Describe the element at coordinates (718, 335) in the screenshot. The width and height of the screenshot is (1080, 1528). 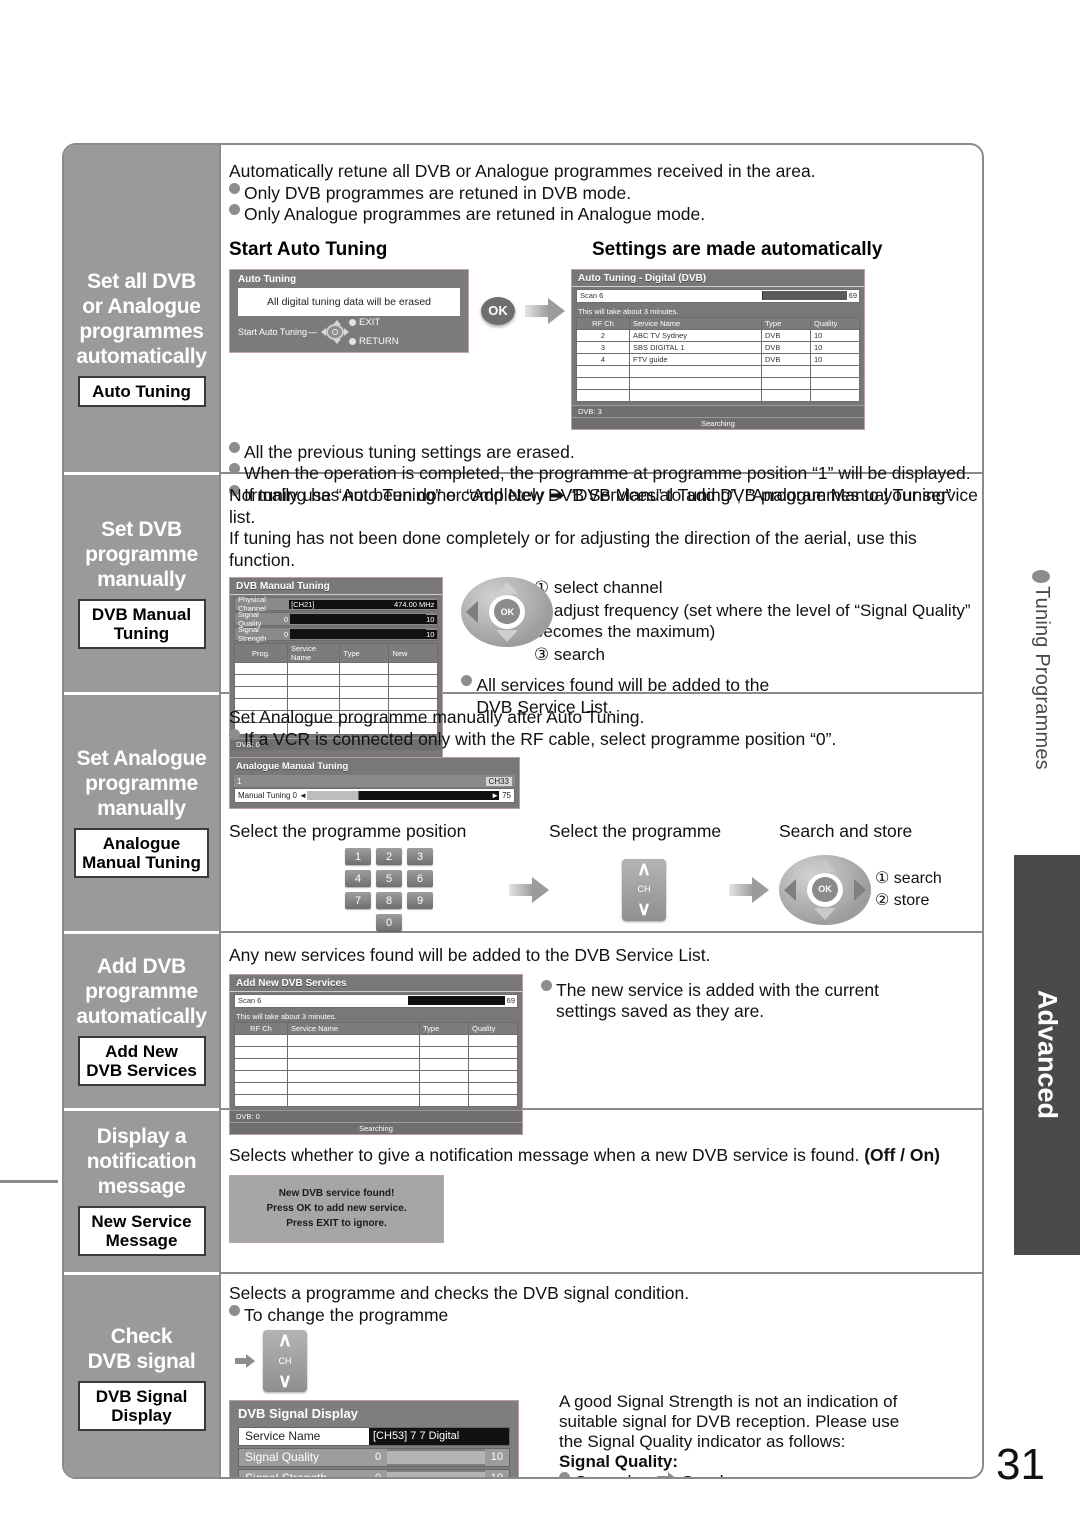
I see `table-row: 2 ABC TV Sydney DVB 10` at that location.